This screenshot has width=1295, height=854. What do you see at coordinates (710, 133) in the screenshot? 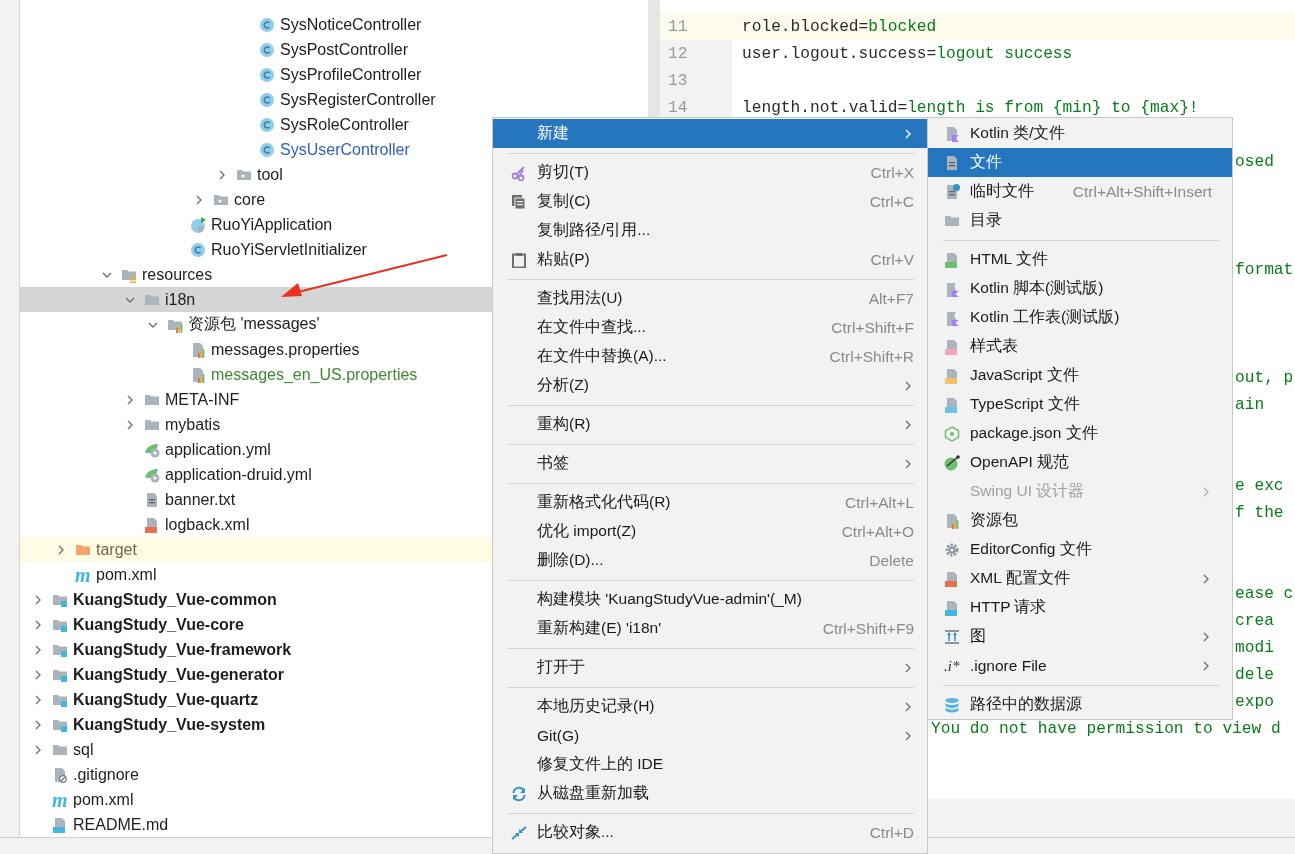
I see `menu-item: 新建` at bounding box center [710, 133].